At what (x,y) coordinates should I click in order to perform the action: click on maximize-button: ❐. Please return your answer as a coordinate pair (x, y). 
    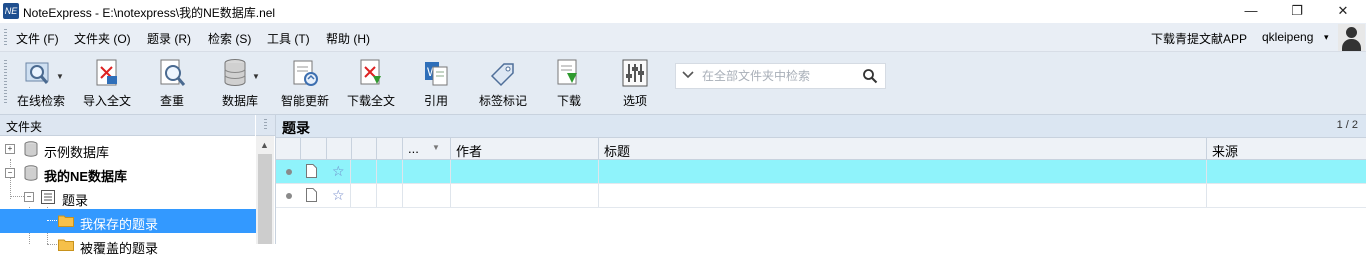
    Looking at the image, I should click on (1297, 11).